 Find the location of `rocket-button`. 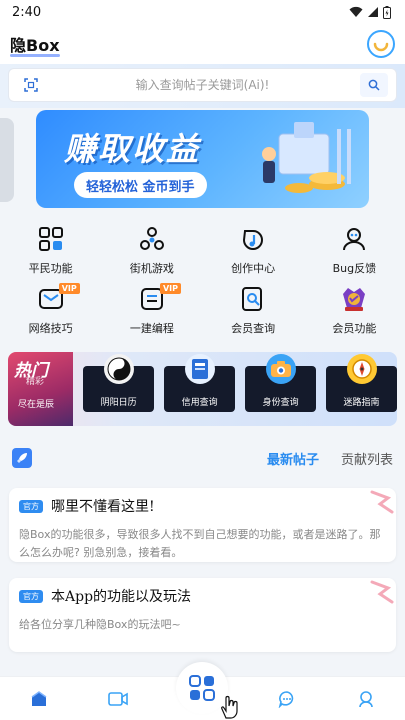

rocket-button is located at coordinates (22, 458).